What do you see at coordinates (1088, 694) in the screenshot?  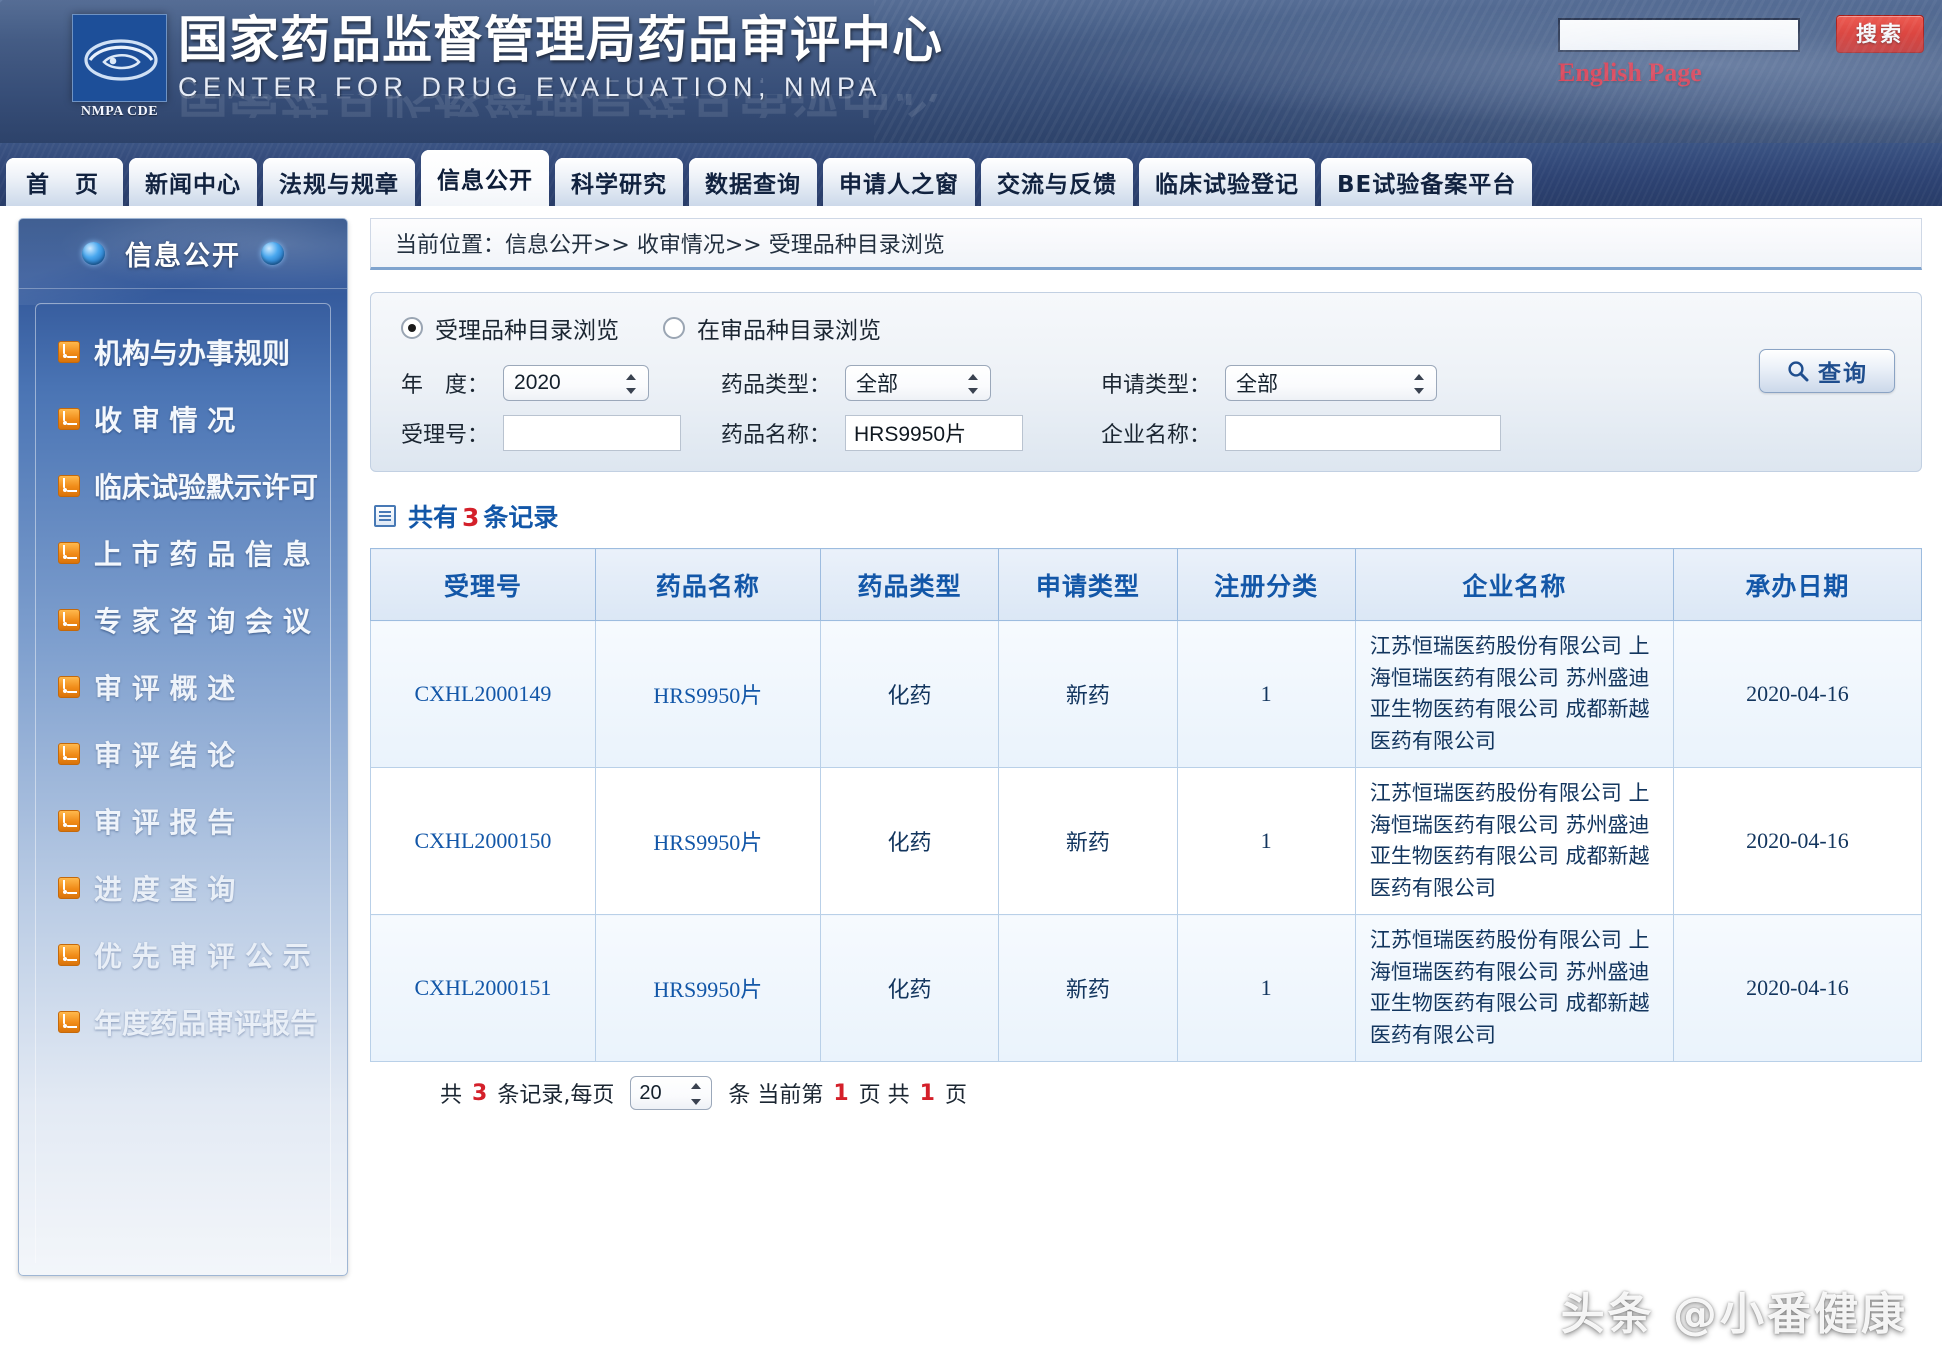 I see `cell-apply_type: 新药` at bounding box center [1088, 694].